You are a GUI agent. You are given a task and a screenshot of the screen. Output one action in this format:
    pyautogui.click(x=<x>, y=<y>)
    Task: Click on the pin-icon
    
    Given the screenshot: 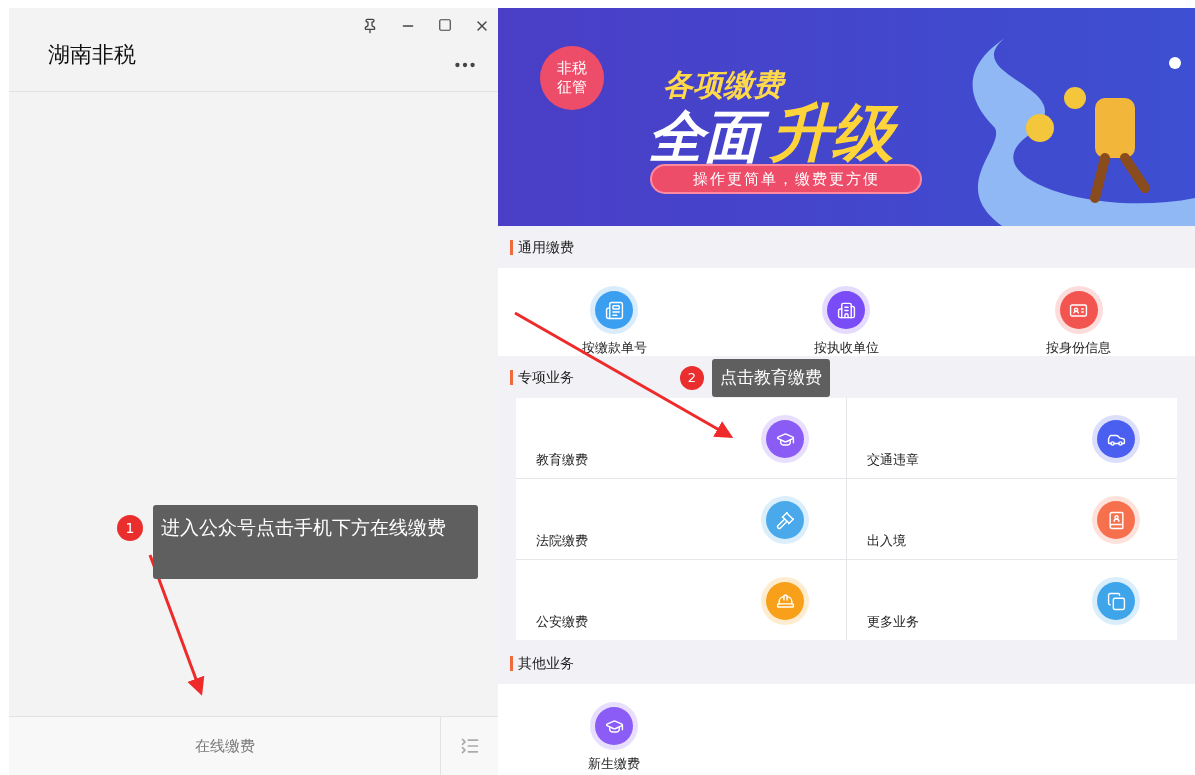 What is the action you would take?
    pyautogui.click(x=370, y=26)
    